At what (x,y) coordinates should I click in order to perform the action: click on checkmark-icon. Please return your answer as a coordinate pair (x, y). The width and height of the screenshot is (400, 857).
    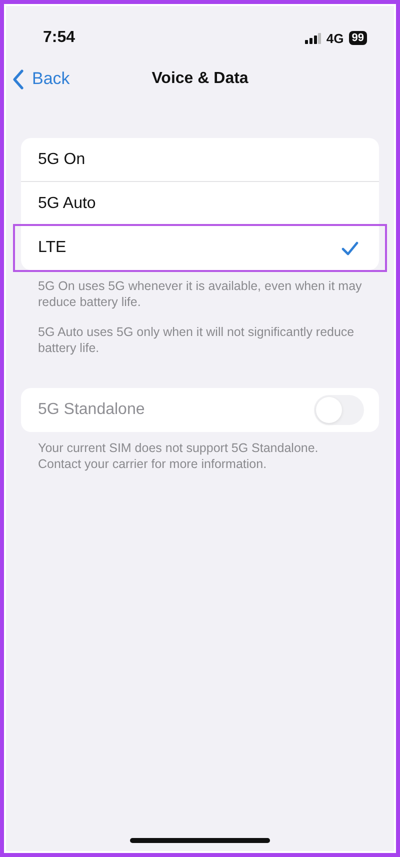
    Looking at the image, I should click on (350, 248).